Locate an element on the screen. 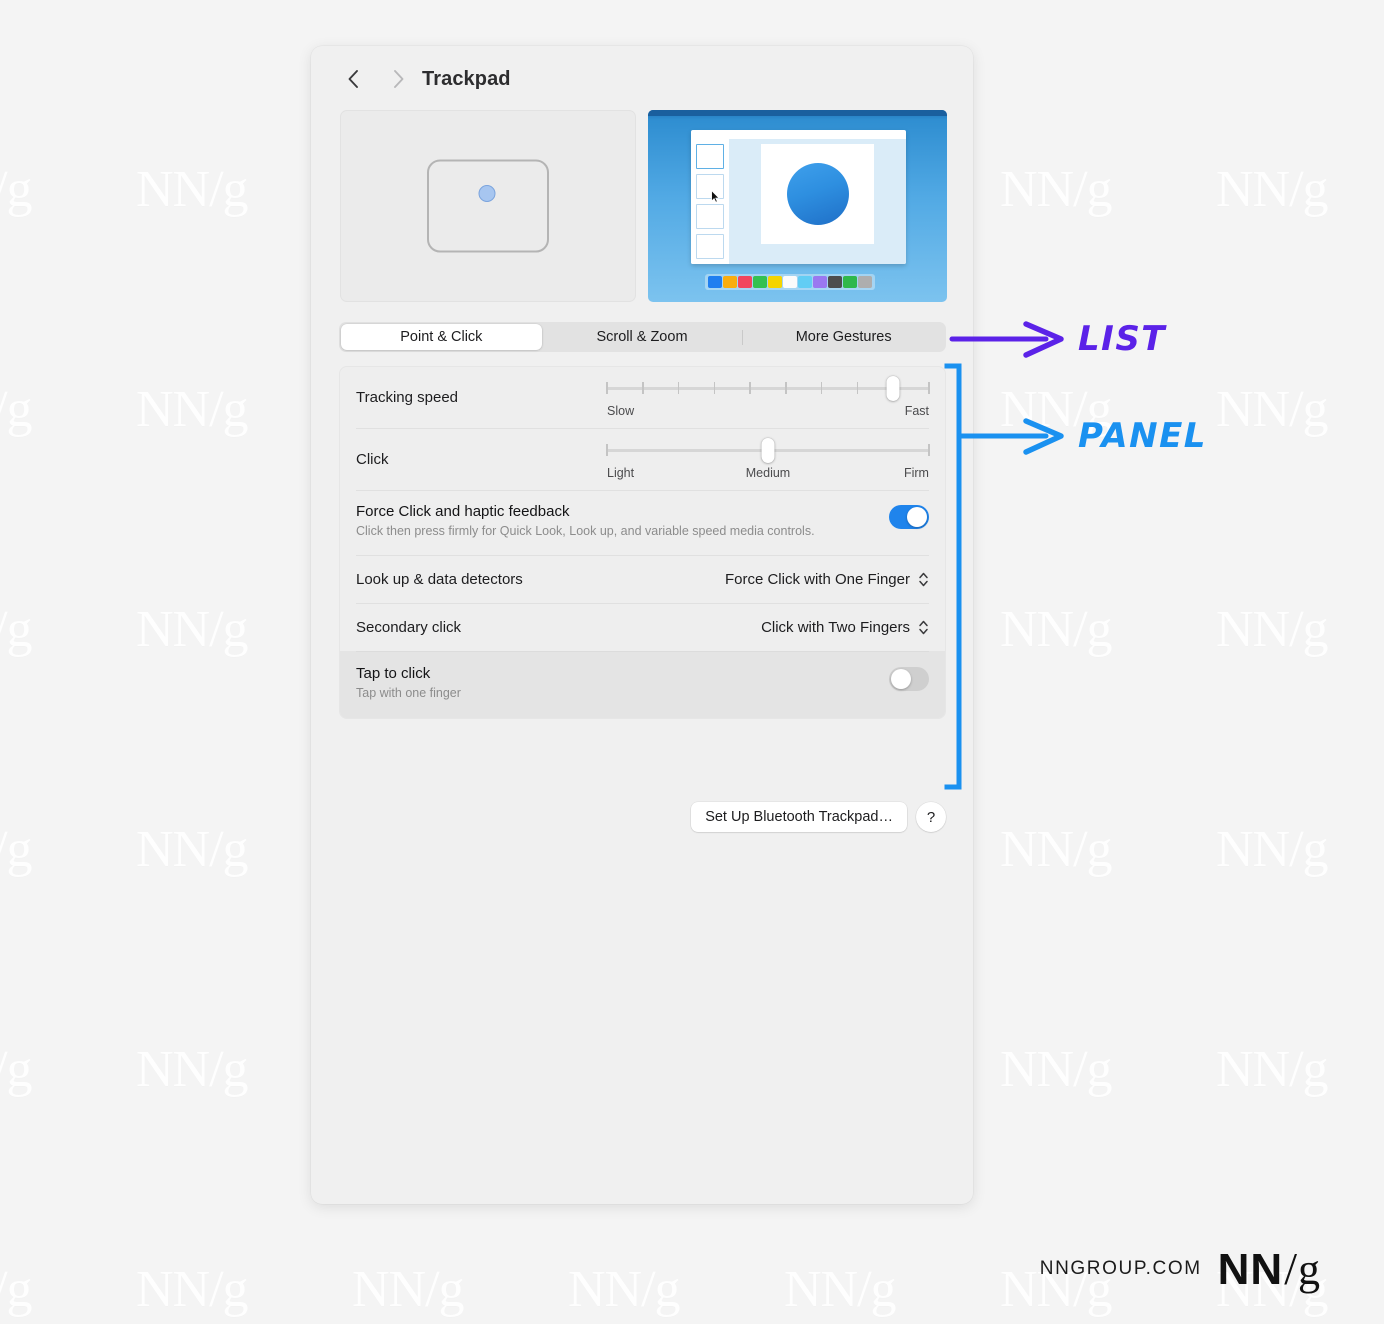 This screenshot has height=1324, width=1384. annotation-label-panel: PANEL is located at coordinates (1142, 436).